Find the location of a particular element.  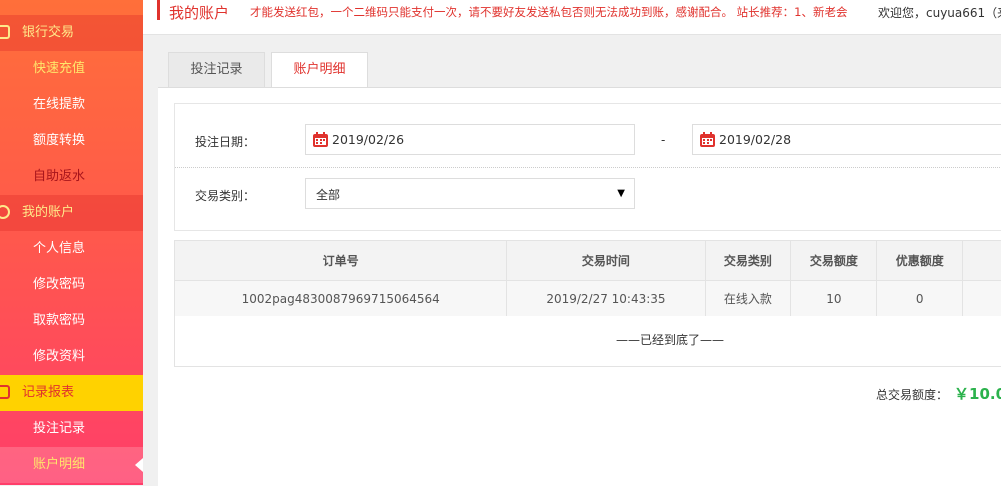

sidebar-item-transfer: 额度转换 is located at coordinates (71, 141).